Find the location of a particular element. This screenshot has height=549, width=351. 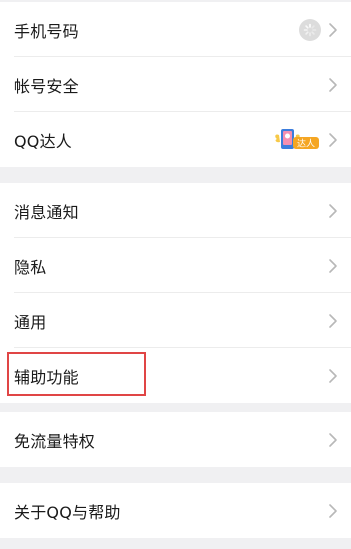

settings-item-data-free: 免流量特权 is located at coordinates (175, 439).